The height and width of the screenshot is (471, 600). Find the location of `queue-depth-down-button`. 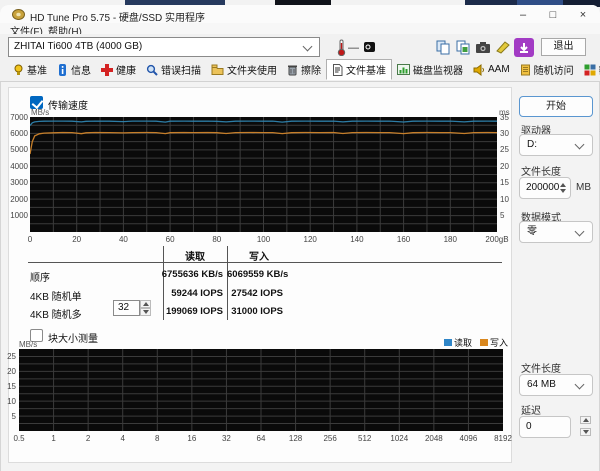

queue-depth-down-button is located at coordinates (145, 312).